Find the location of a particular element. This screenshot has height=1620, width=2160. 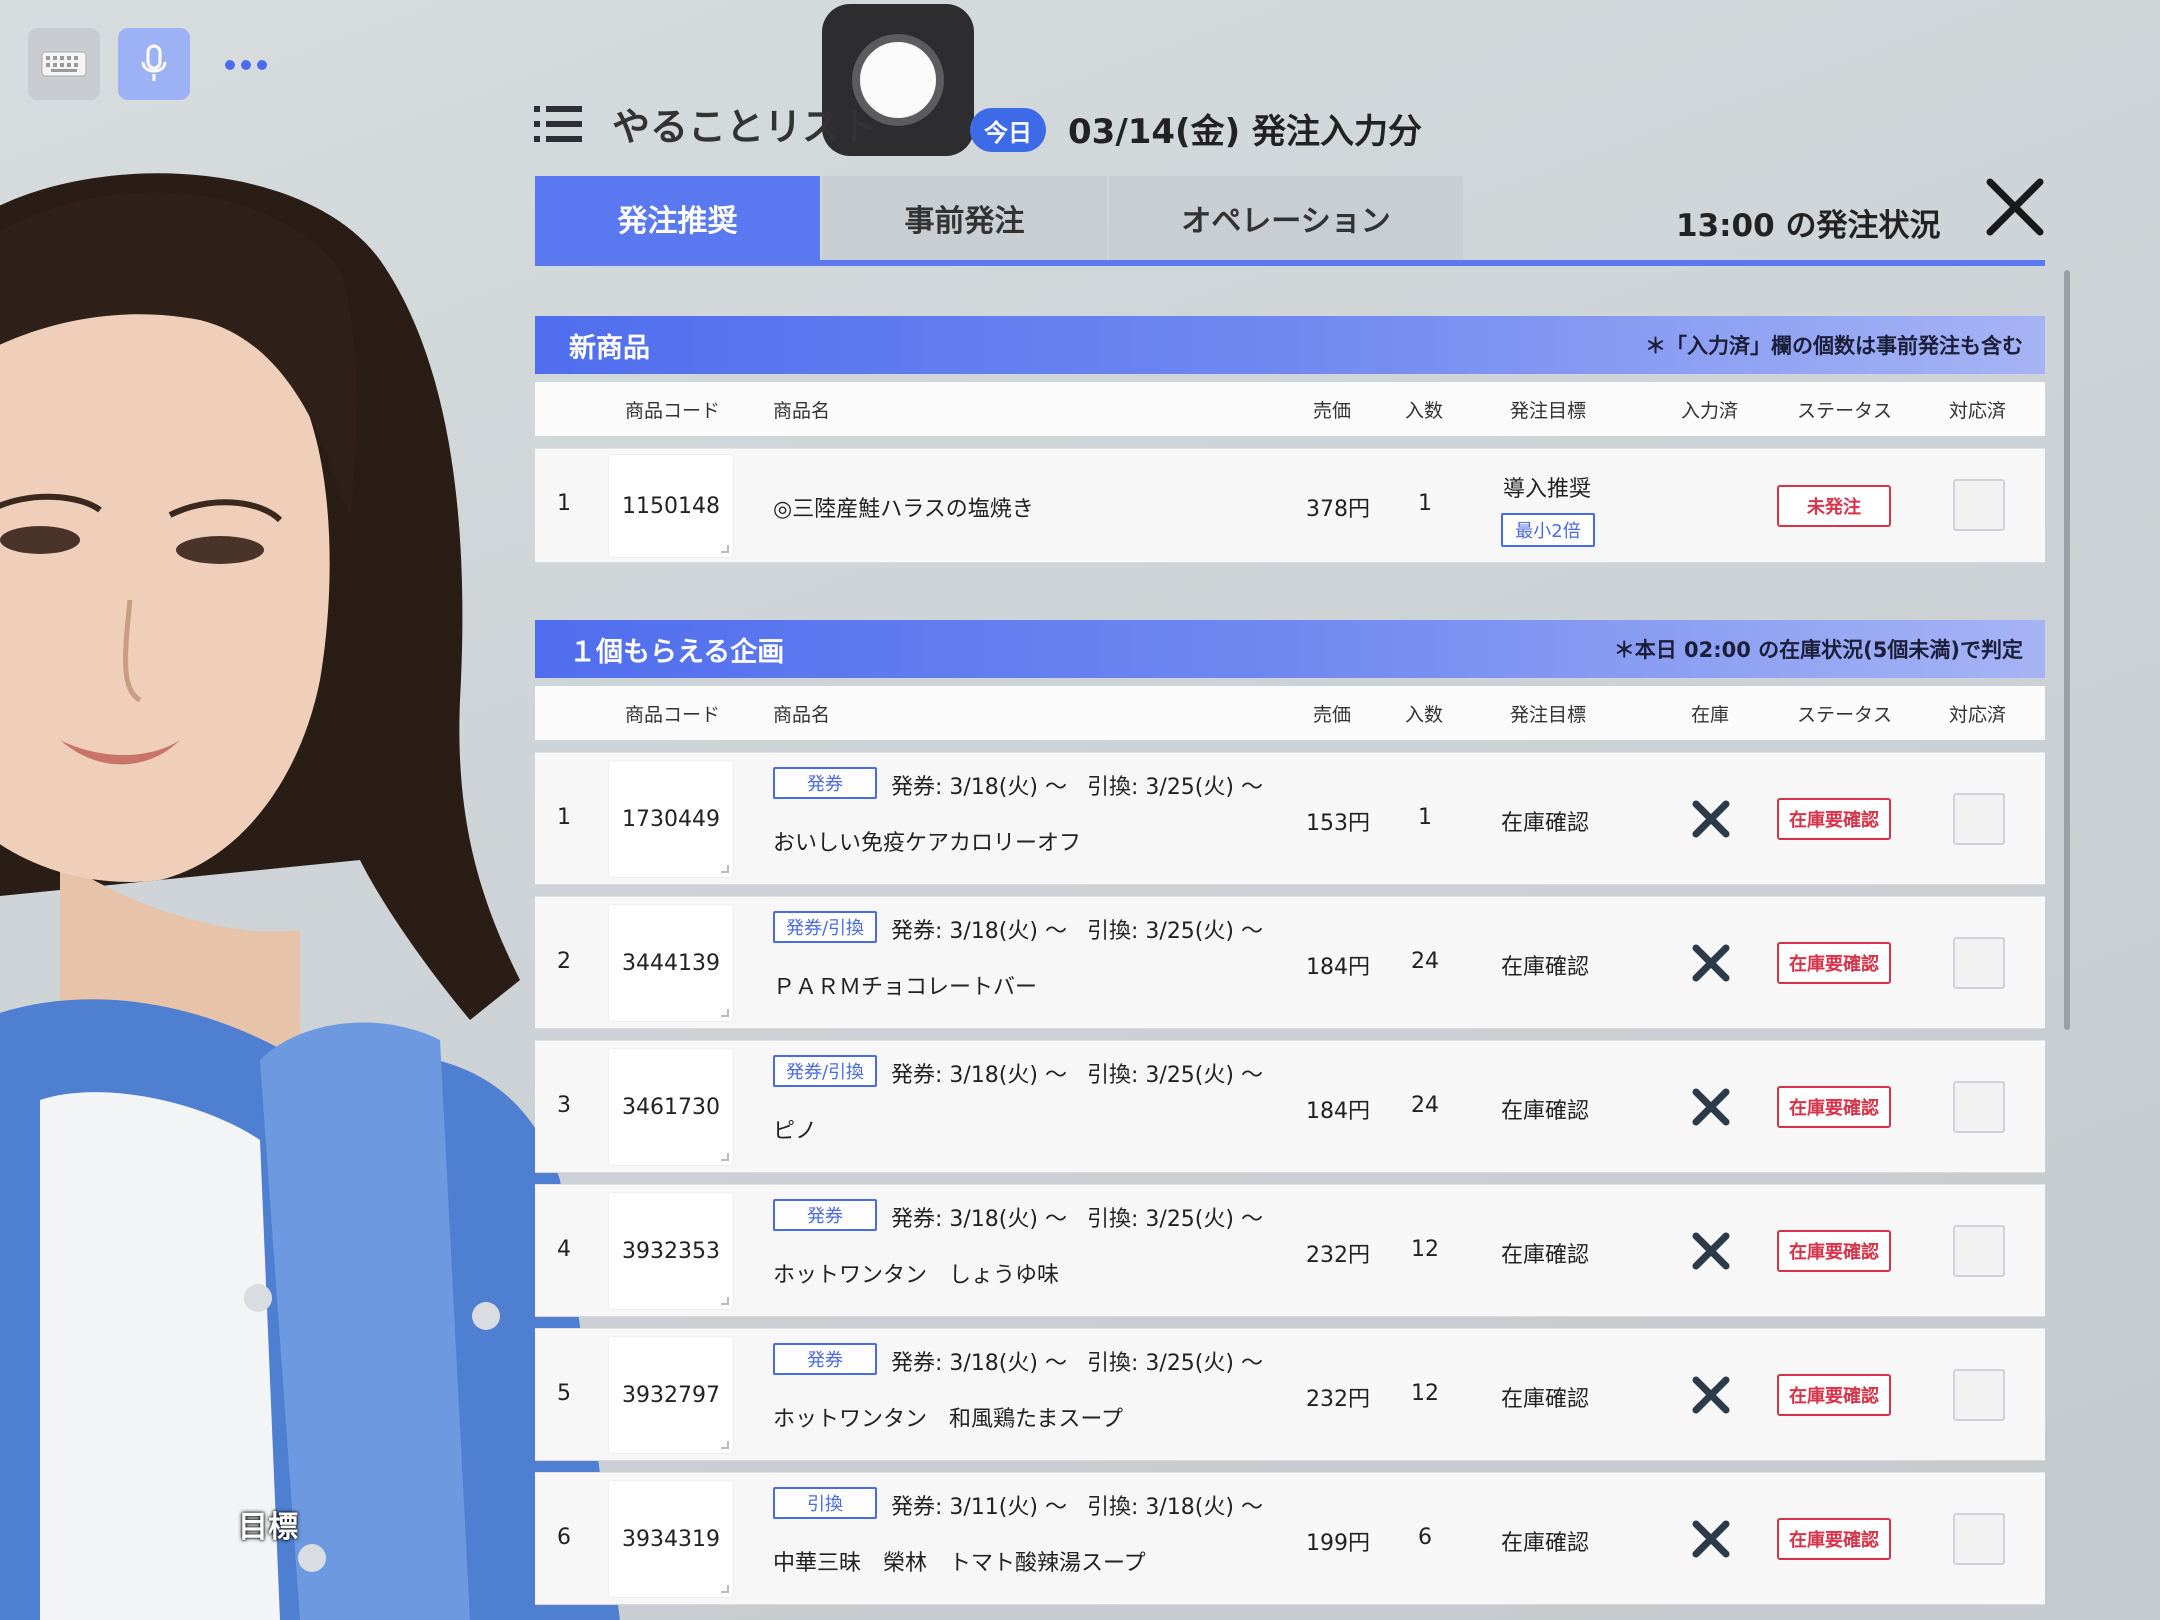

status-badge: 未発注 is located at coordinates (1834, 506).